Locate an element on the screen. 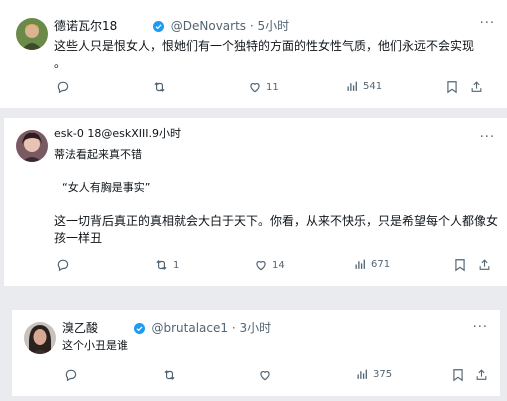 This screenshot has width=507, height=401. post-text-line: “女人有胸是事实” is located at coordinates (106, 187).